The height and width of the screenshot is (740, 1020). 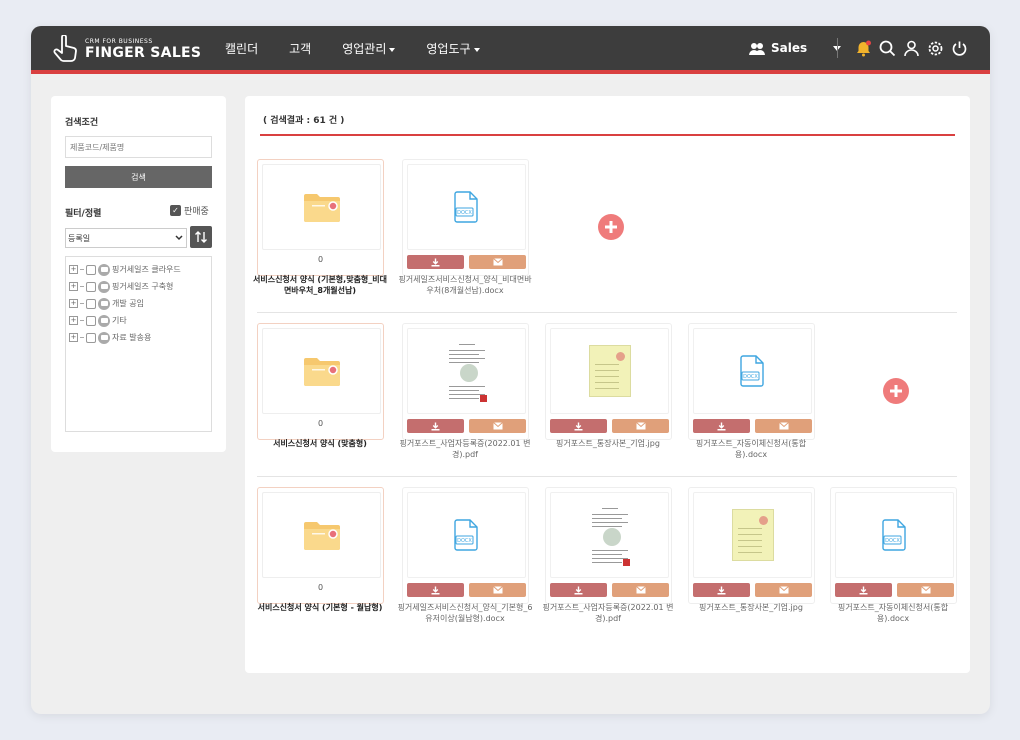 I want to click on nav-sales-tools: 영업도구, so click(x=453, y=48).